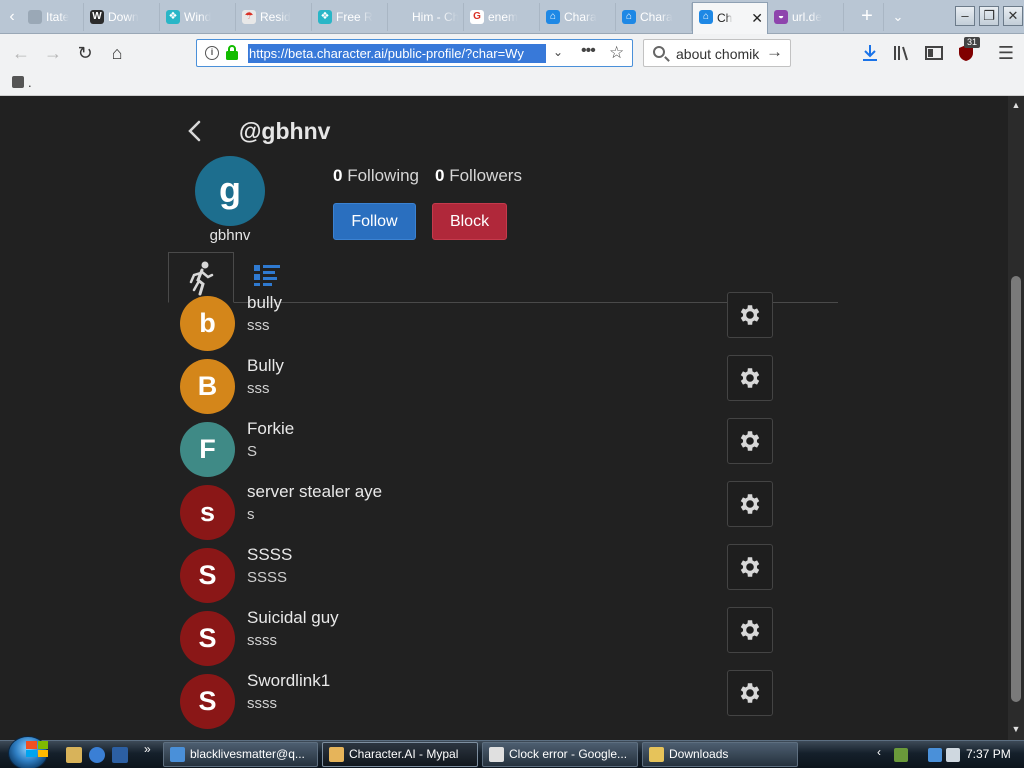 This screenshot has width=1024, height=768. What do you see at coordinates (504, 514) in the screenshot?
I see `character-row: s server stealer aye s` at bounding box center [504, 514].